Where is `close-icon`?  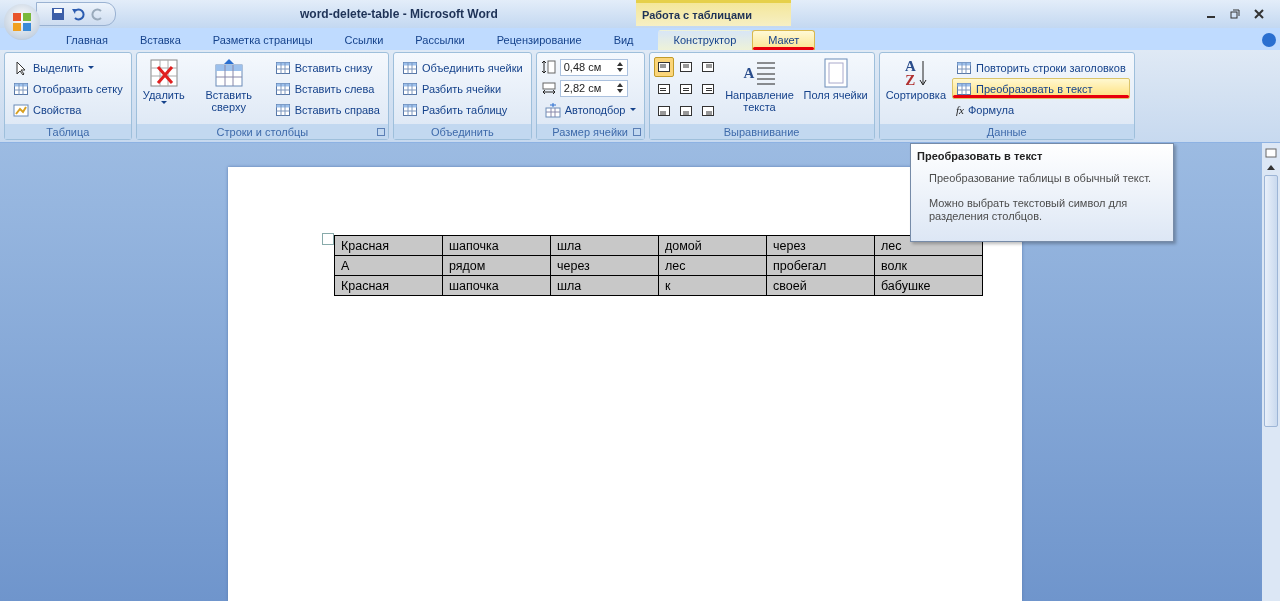 close-icon is located at coordinates (1259, 14).